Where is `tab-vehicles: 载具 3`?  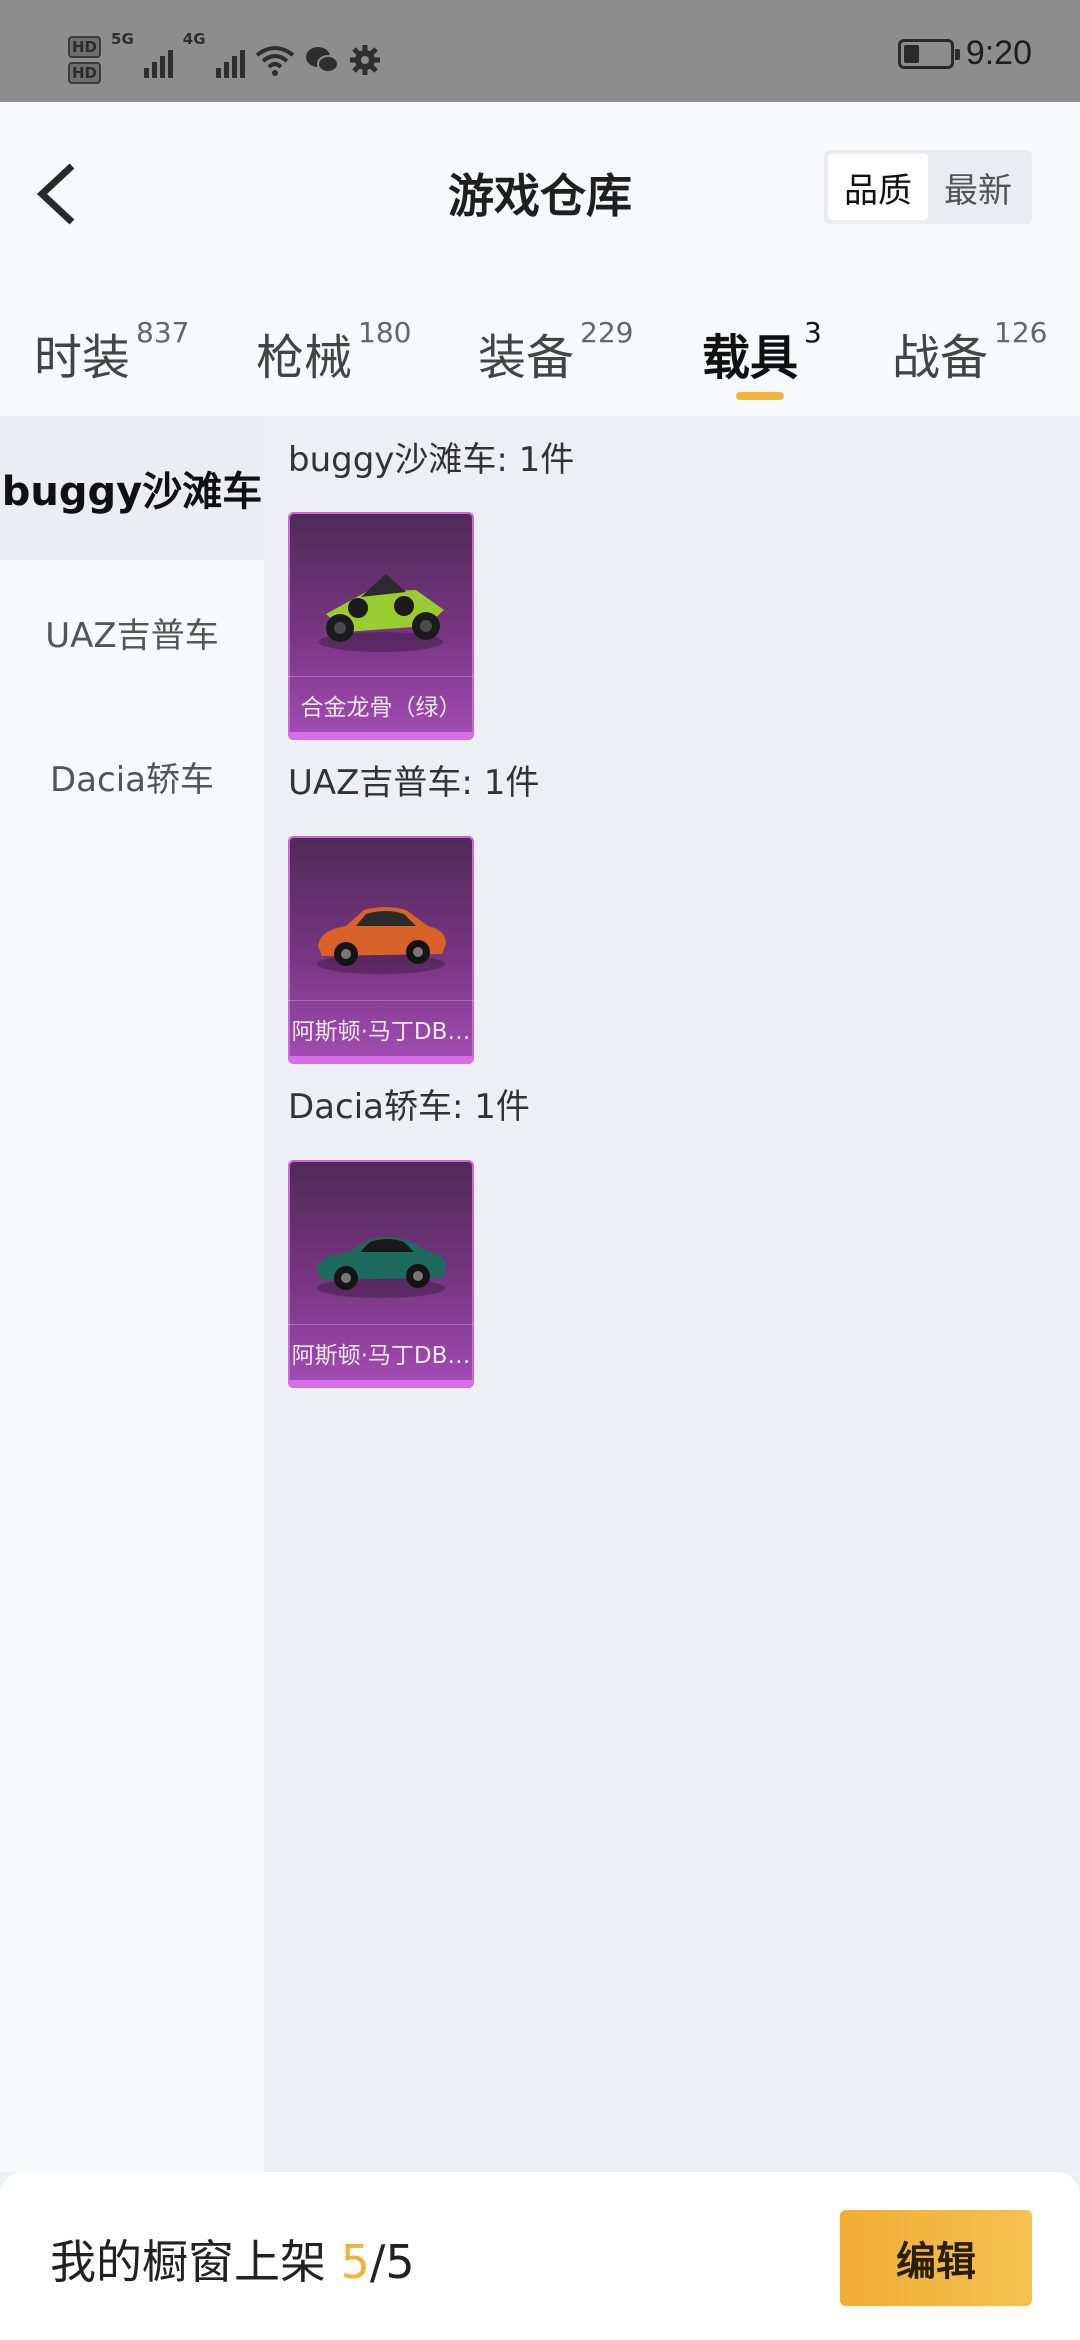
tab-vehicles: 载具 3 is located at coordinates (762, 358).